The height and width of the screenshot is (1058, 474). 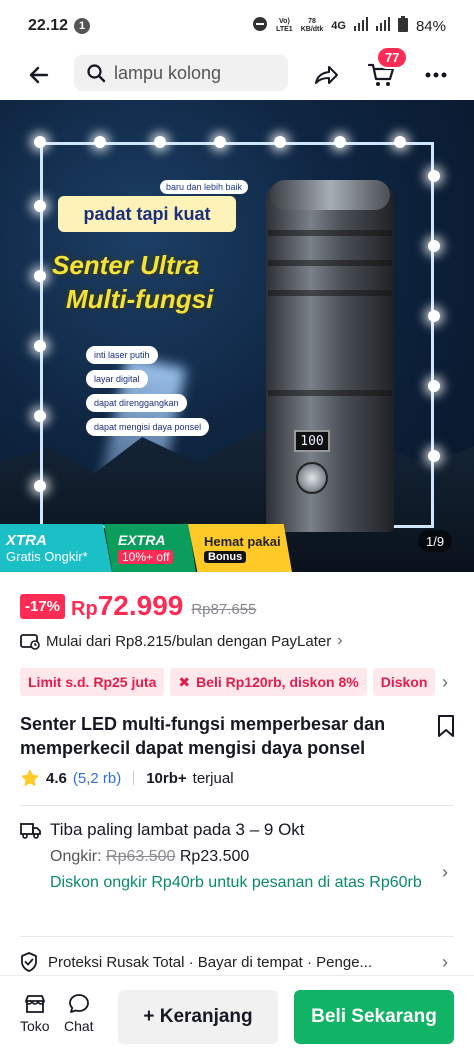 I want to click on bottom-action-bar: Toko Chat + Keranjang Beli Sekarang, so click(x=237, y=1016).